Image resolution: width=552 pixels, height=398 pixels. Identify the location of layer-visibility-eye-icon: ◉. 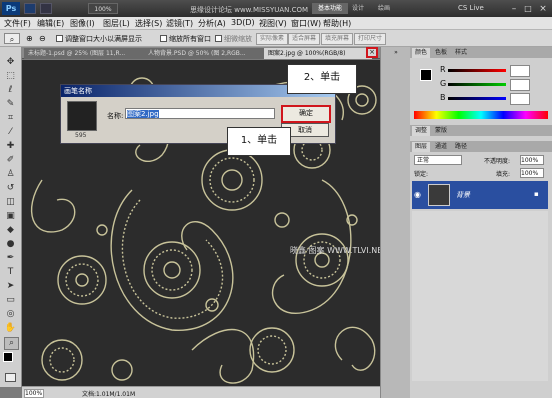
(419, 195).